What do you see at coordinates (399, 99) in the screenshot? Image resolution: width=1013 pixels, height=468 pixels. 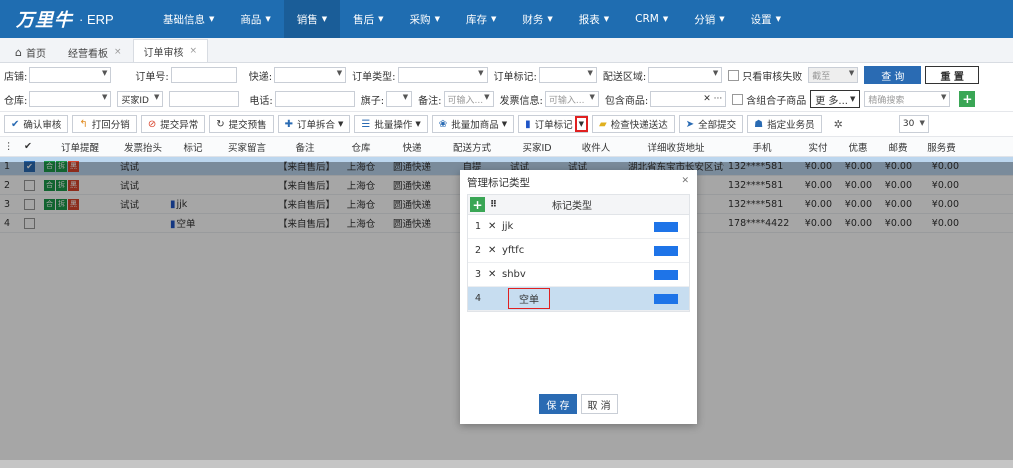 I see `flag-select: ▼` at bounding box center [399, 99].